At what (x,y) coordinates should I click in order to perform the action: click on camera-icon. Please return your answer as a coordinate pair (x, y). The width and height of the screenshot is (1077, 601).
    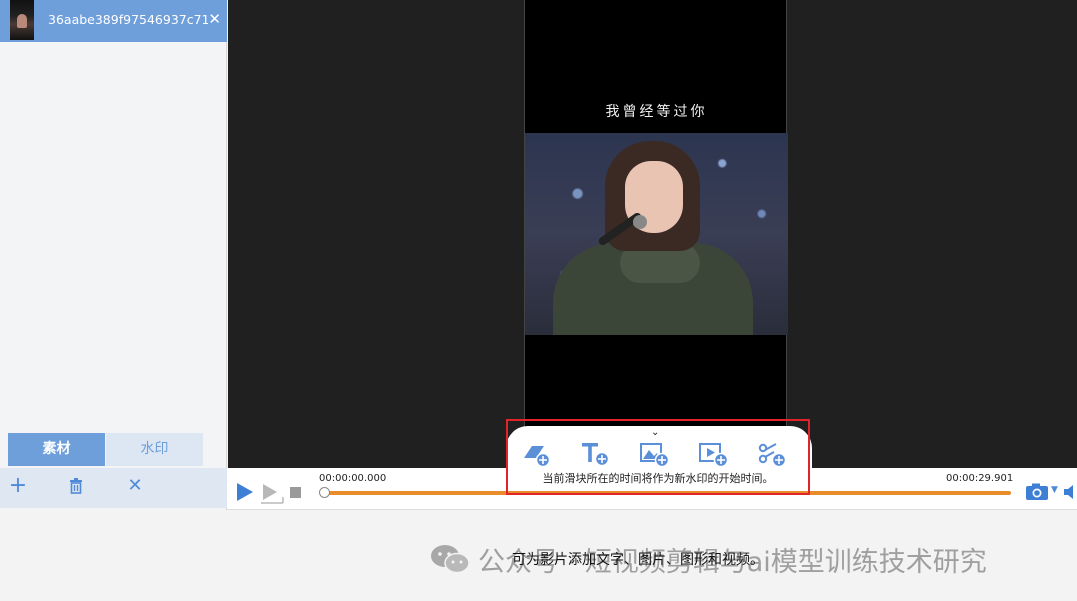
    Looking at the image, I should click on (1037, 492).